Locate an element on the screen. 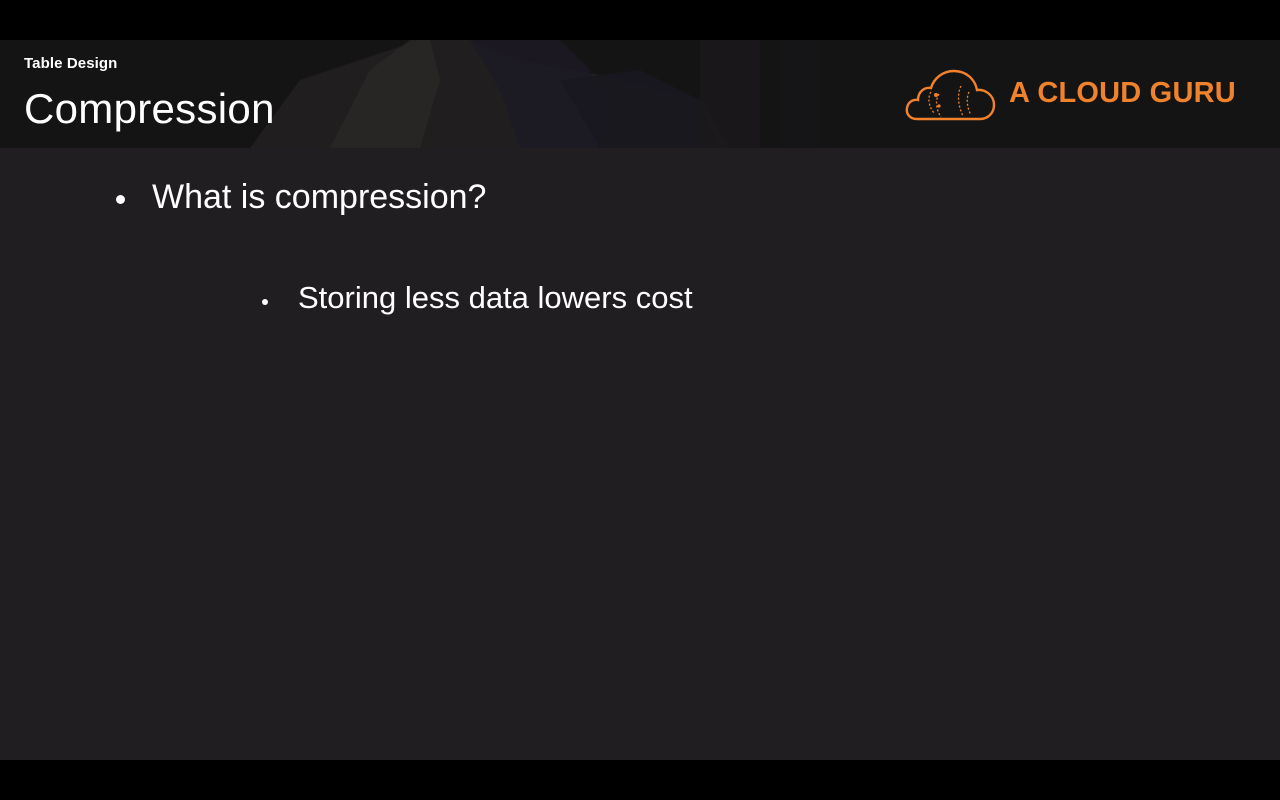 The width and height of the screenshot is (1280, 800). bullet-text: Storing less data lowers cost is located at coordinates (495, 297).